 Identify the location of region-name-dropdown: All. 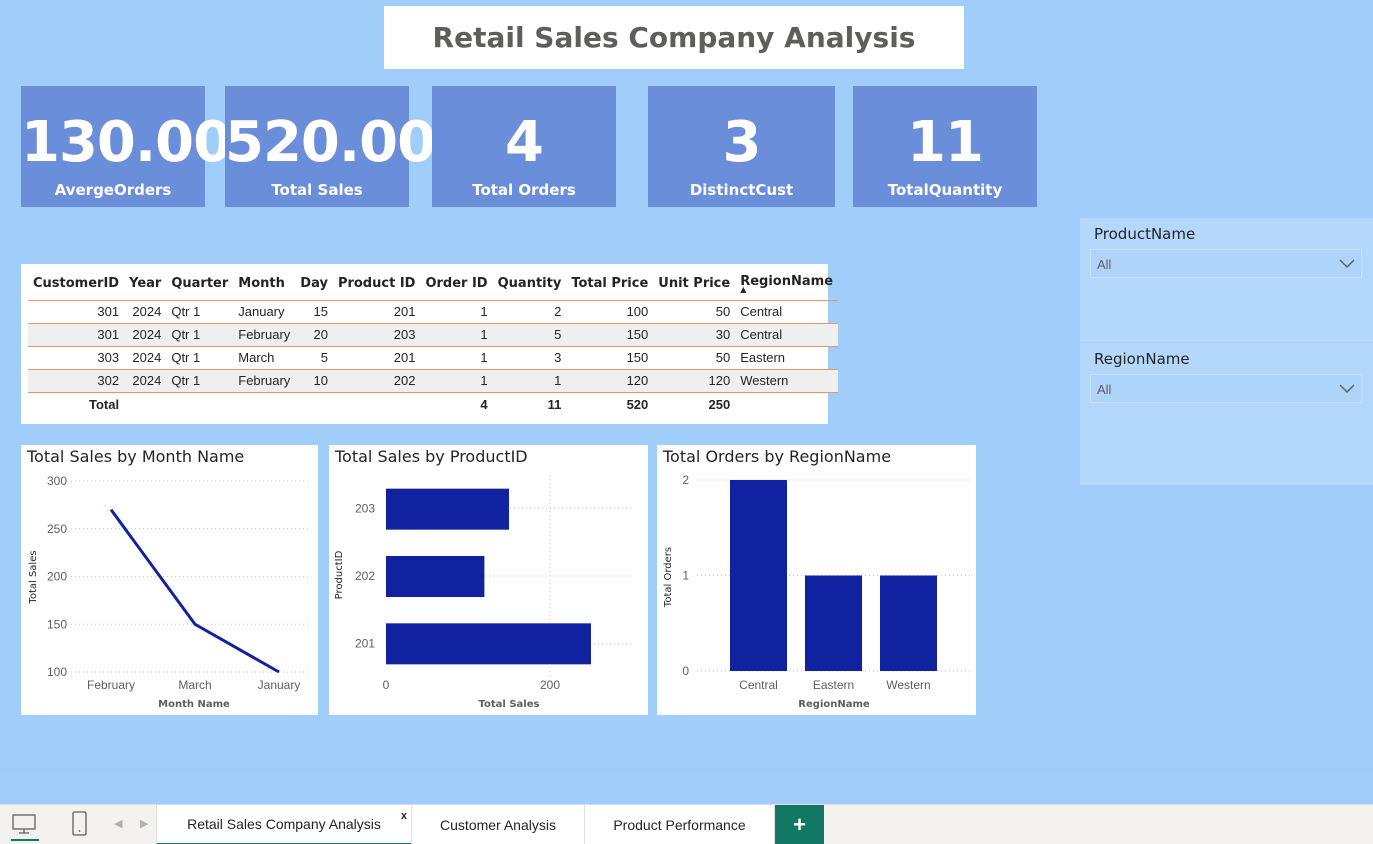
(1226, 388).